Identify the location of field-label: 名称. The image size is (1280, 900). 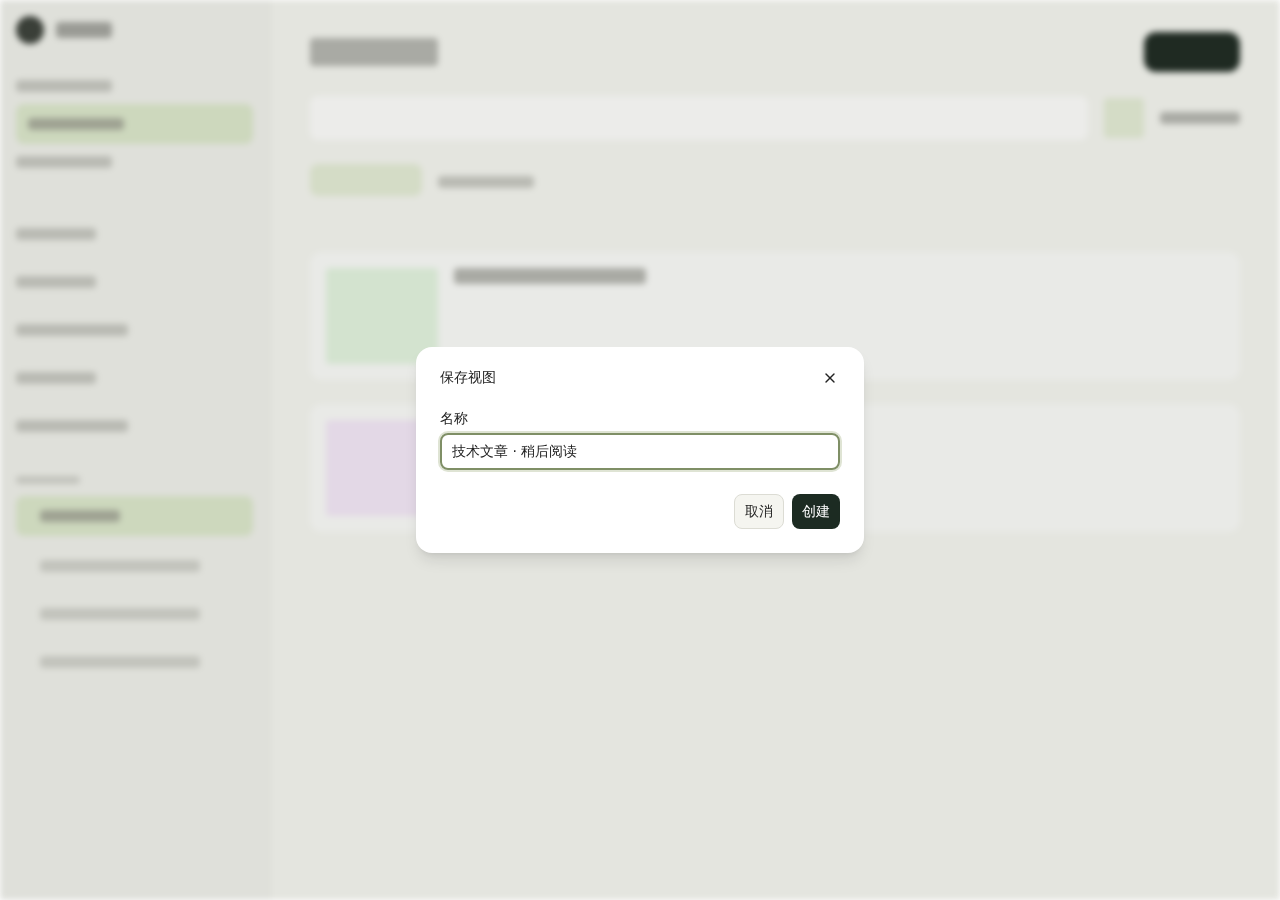
(454, 418).